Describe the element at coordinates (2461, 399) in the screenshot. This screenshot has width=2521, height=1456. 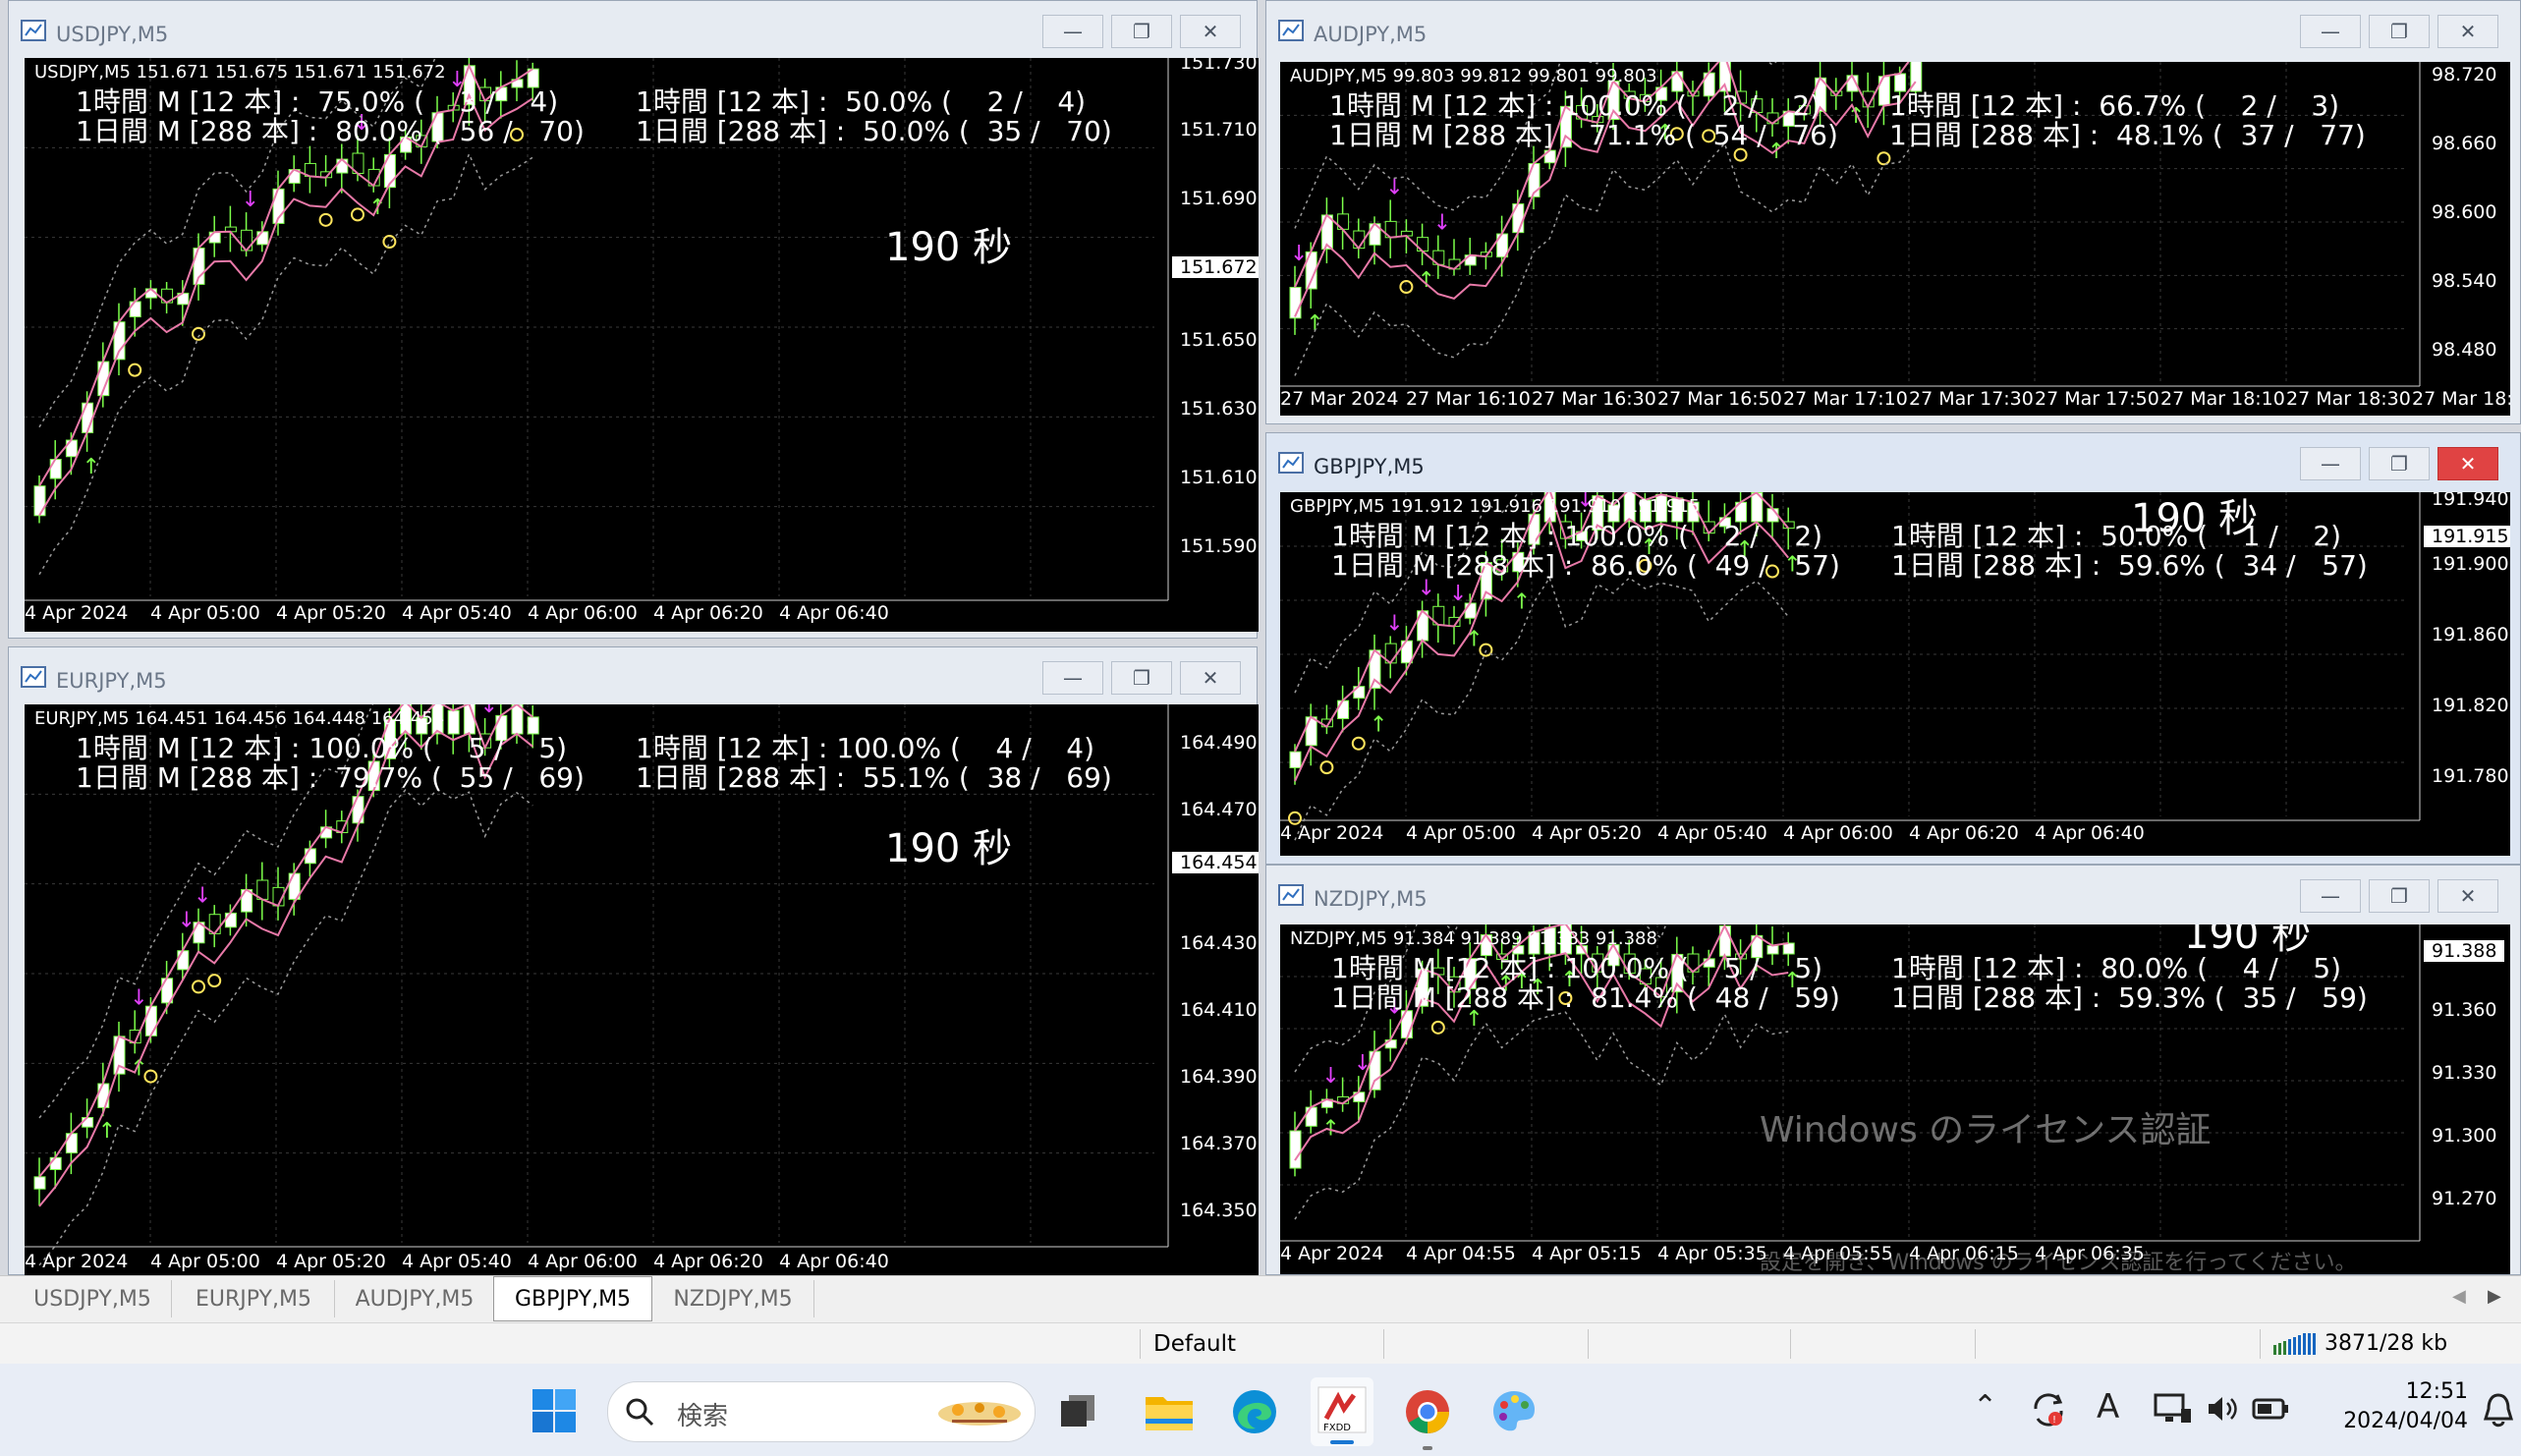
I see `time-tick: 27 Mar 18:` at that location.